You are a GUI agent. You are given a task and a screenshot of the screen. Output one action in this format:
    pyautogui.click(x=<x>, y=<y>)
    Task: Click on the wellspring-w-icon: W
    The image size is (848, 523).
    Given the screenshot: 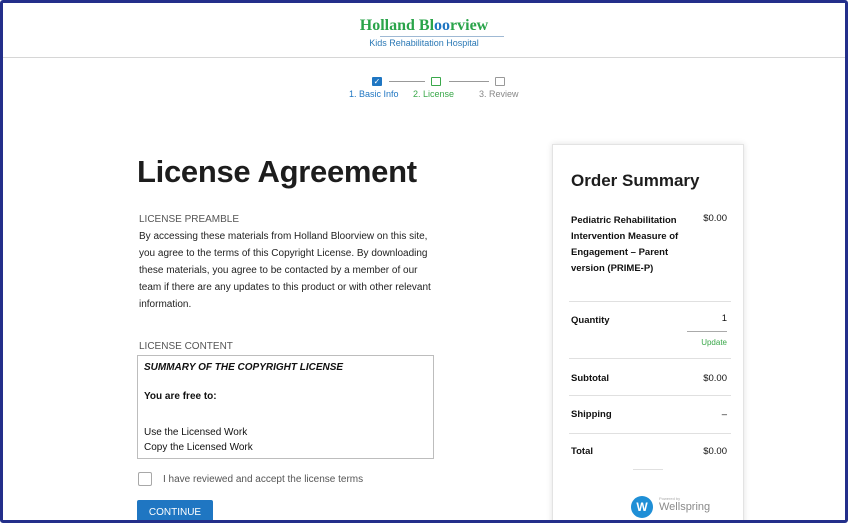 What is the action you would take?
    pyautogui.click(x=642, y=507)
    